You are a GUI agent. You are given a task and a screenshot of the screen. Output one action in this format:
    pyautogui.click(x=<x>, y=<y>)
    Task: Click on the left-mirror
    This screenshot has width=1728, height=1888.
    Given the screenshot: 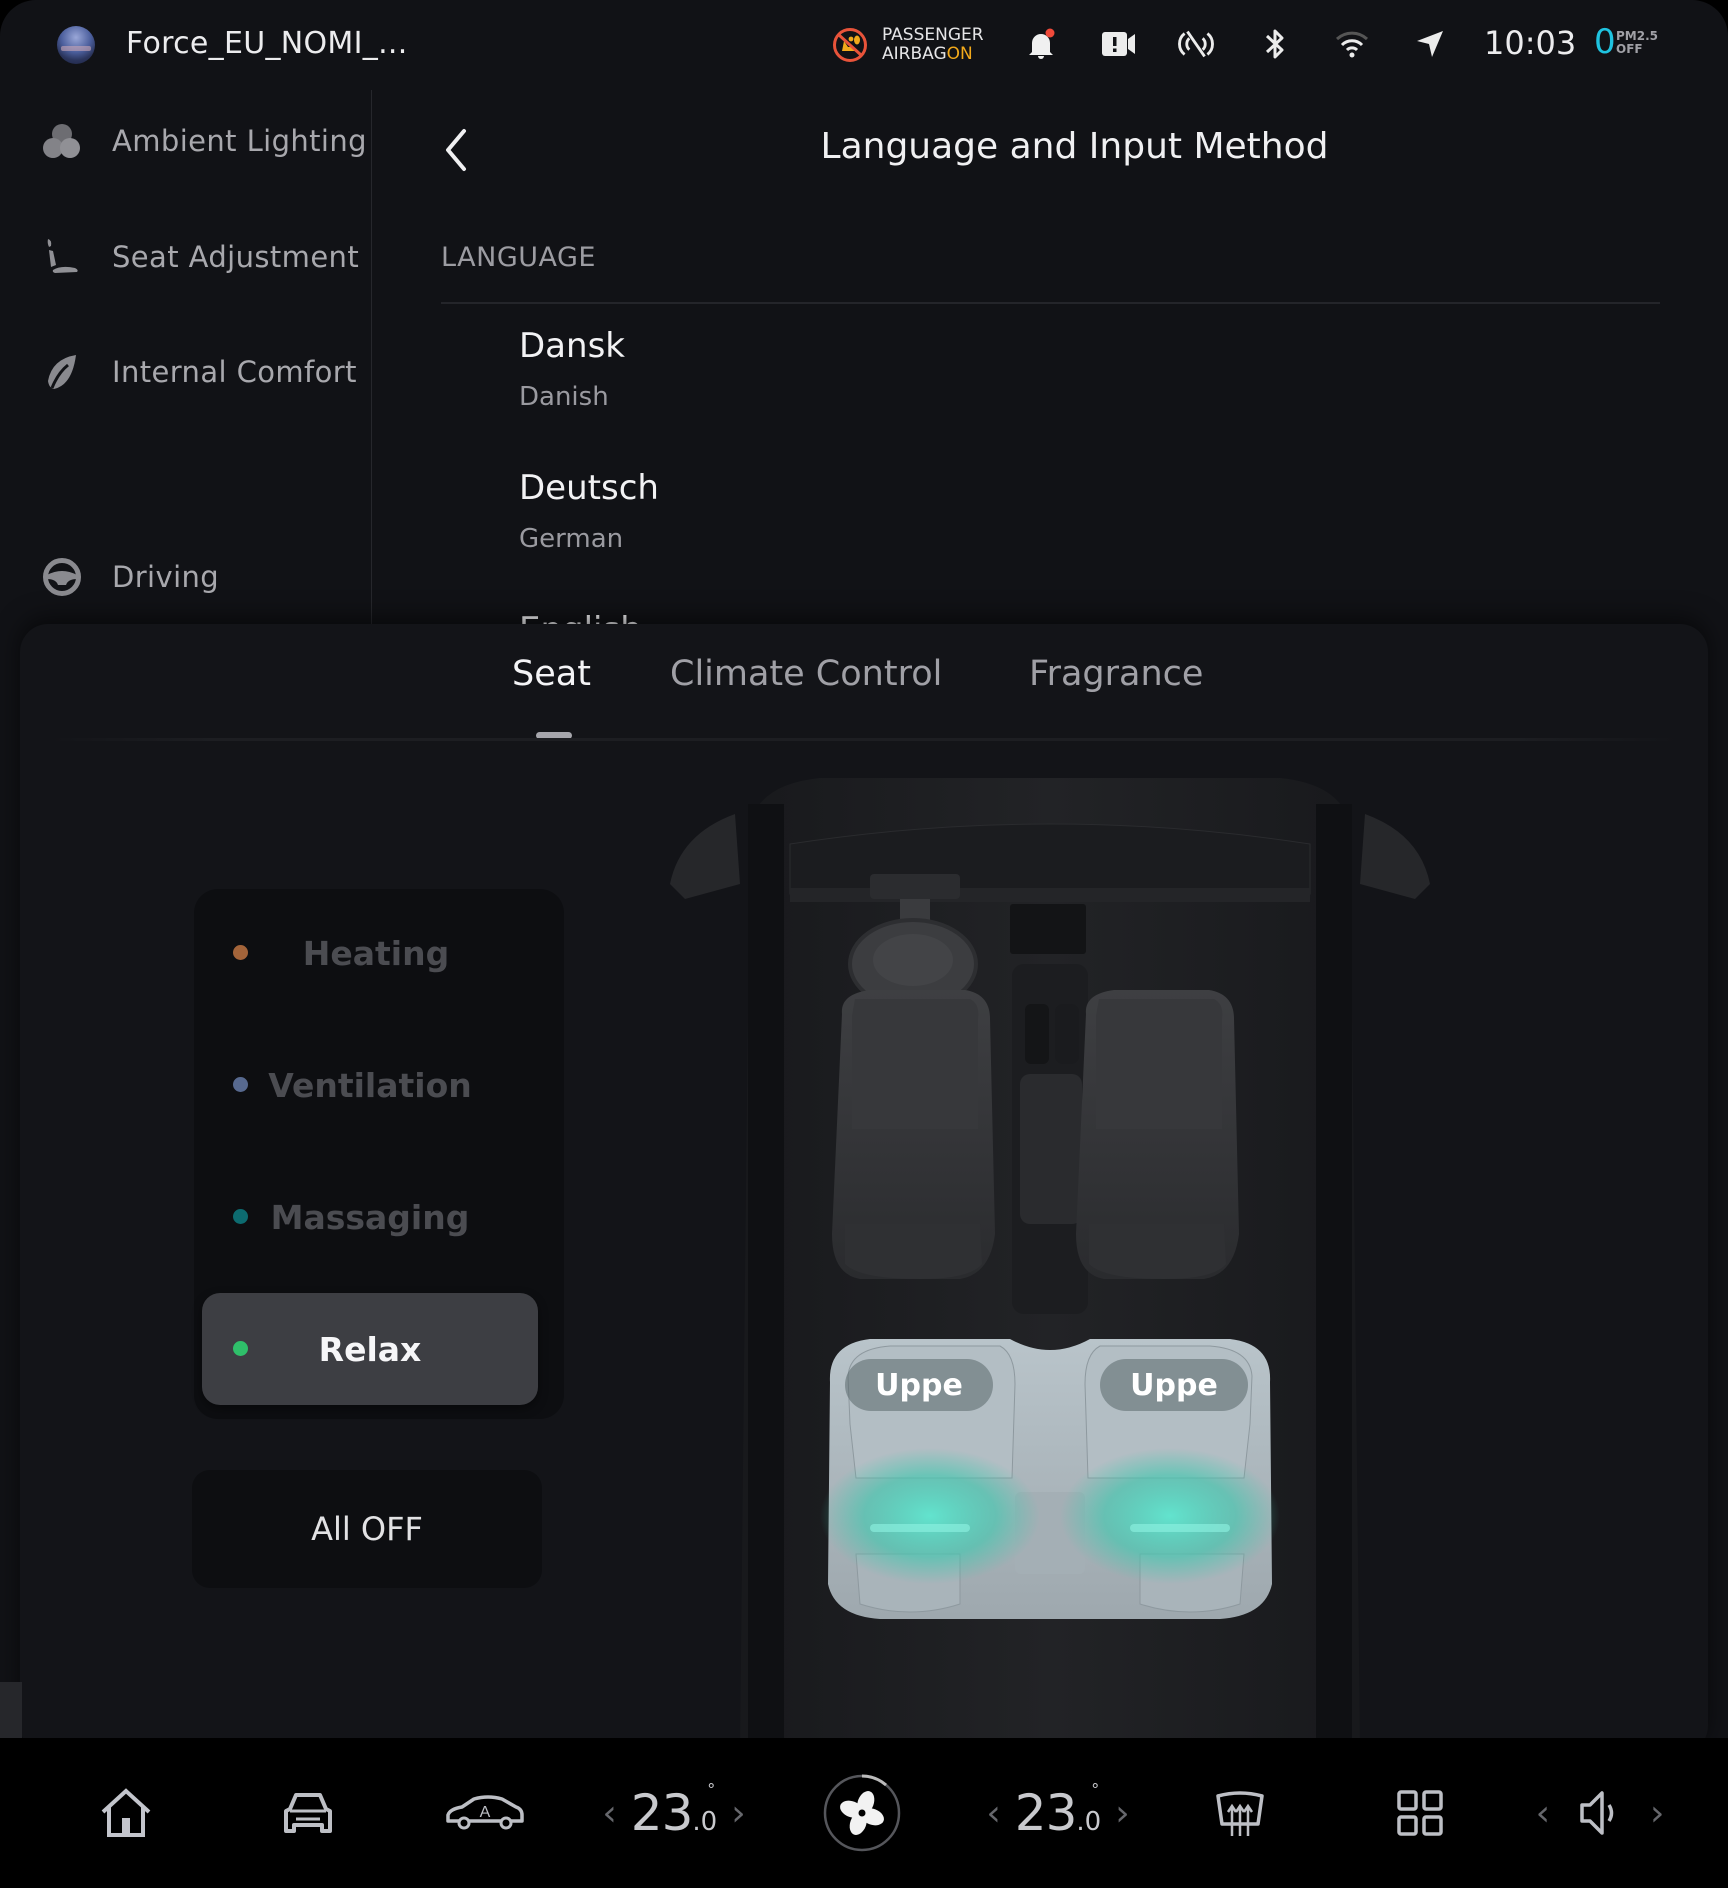 What is the action you would take?
    pyautogui.click(x=705, y=856)
    